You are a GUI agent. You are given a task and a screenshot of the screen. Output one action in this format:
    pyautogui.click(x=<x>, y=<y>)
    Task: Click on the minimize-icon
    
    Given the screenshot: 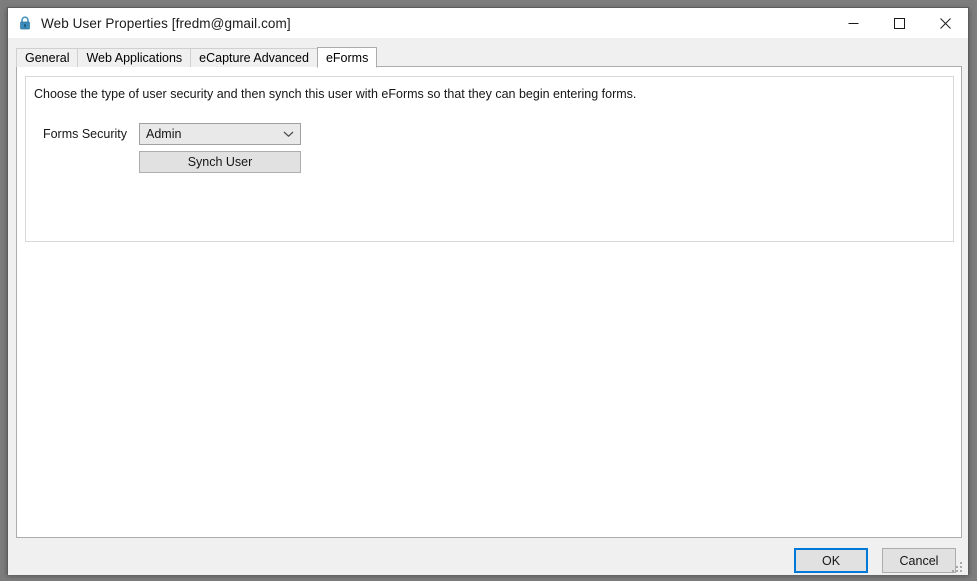 What is the action you would take?
    pyautogui.click(x=853, y=23)
    